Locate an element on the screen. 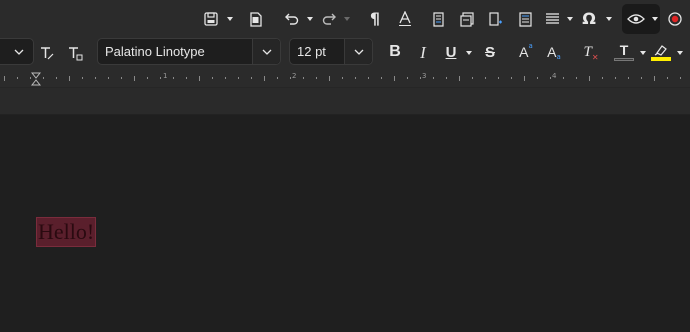 This screenshot has height=332, width=690. italic-button: I is located at coordinates (423, 52).